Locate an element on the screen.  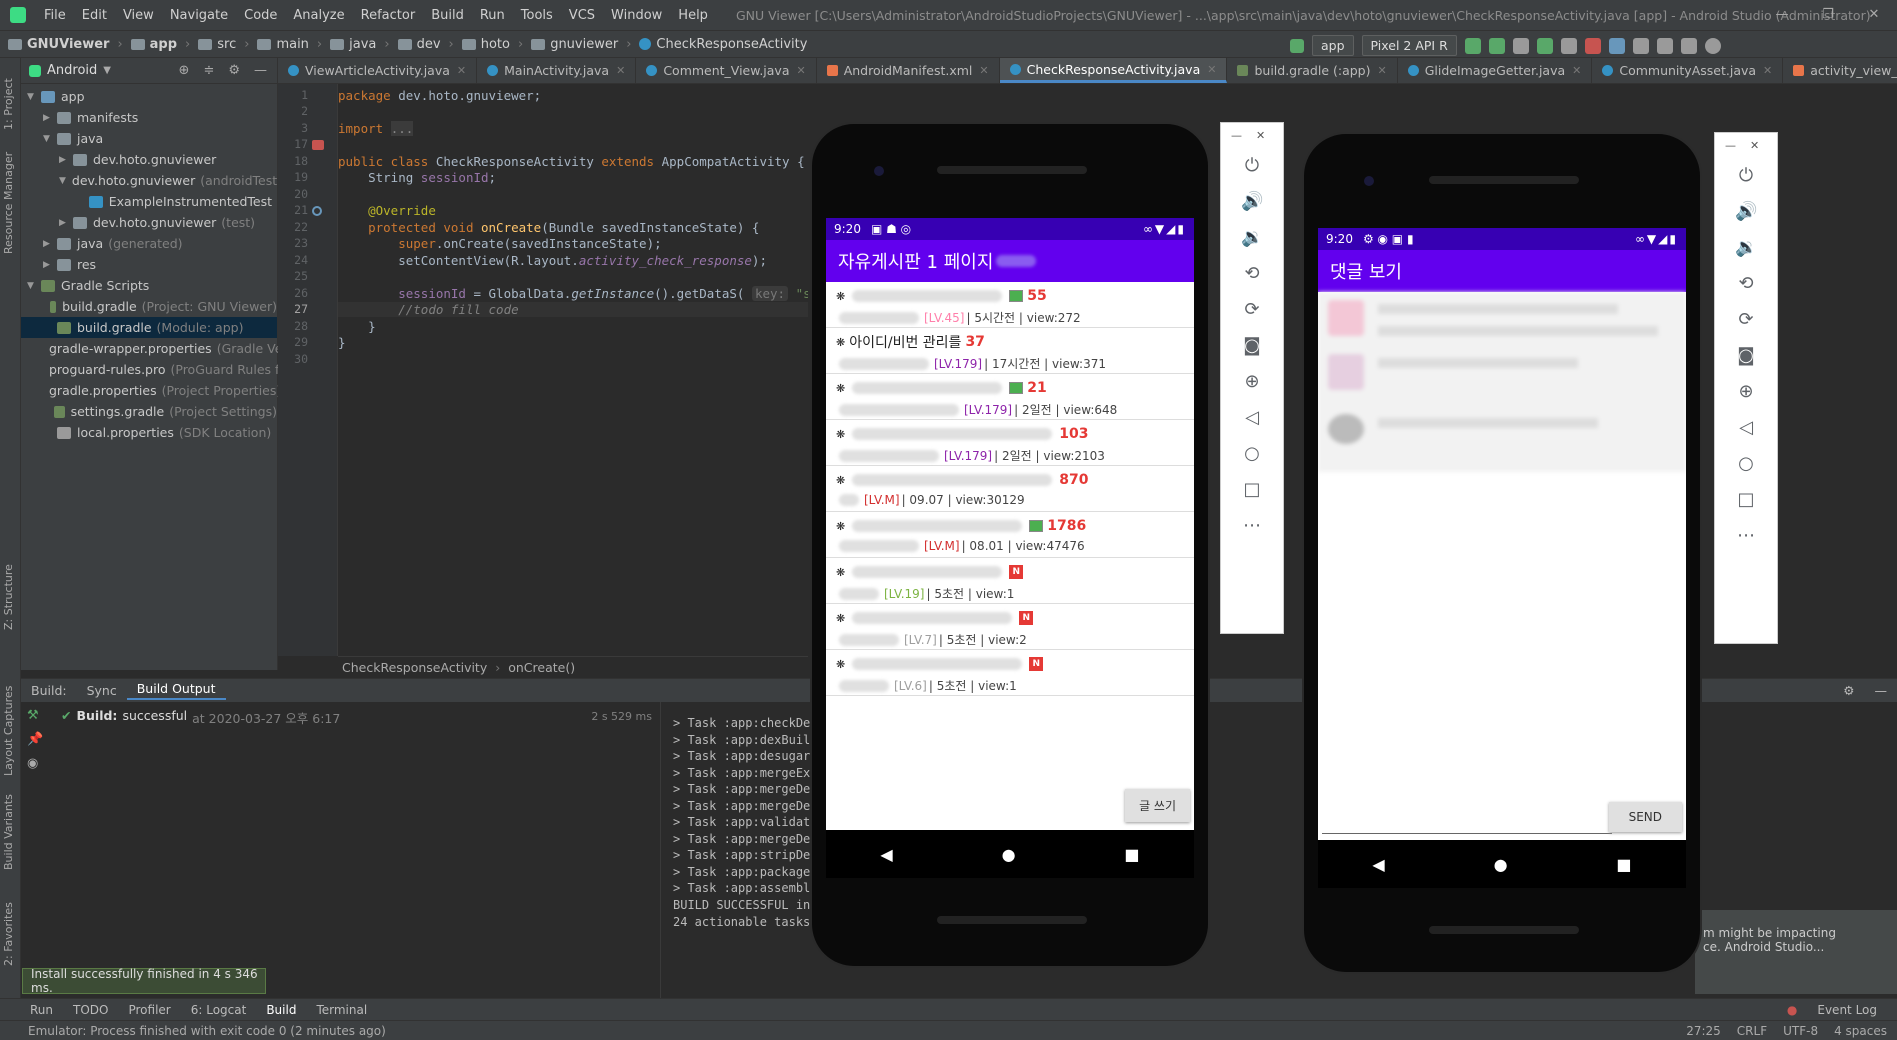
breadcrumb-dev: dev › is located at coordinates (422, 44).